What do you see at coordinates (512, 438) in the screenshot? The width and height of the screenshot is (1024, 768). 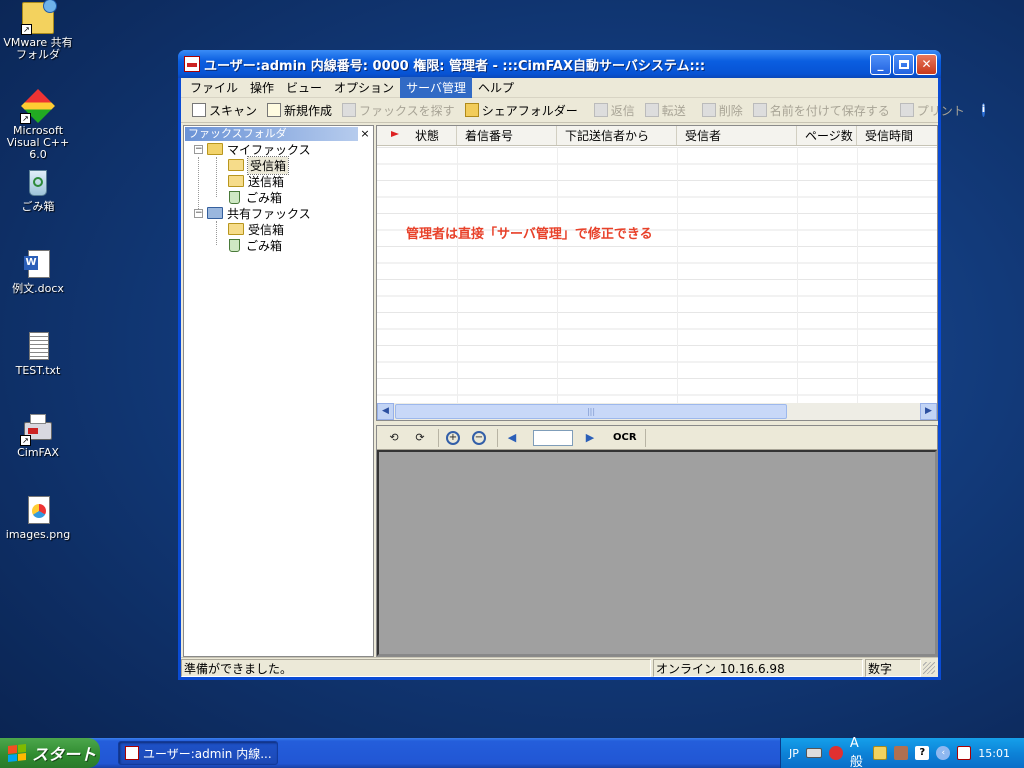 I see `prev-page-button: ◀` at bounding box center [512, 438].